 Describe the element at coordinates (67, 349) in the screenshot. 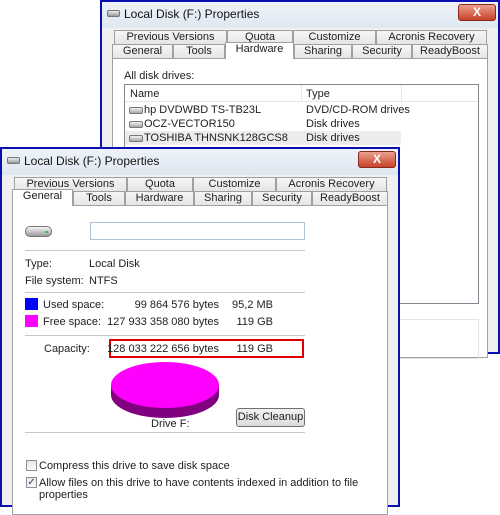

I see `capacity-label: Capacity:` at that location.